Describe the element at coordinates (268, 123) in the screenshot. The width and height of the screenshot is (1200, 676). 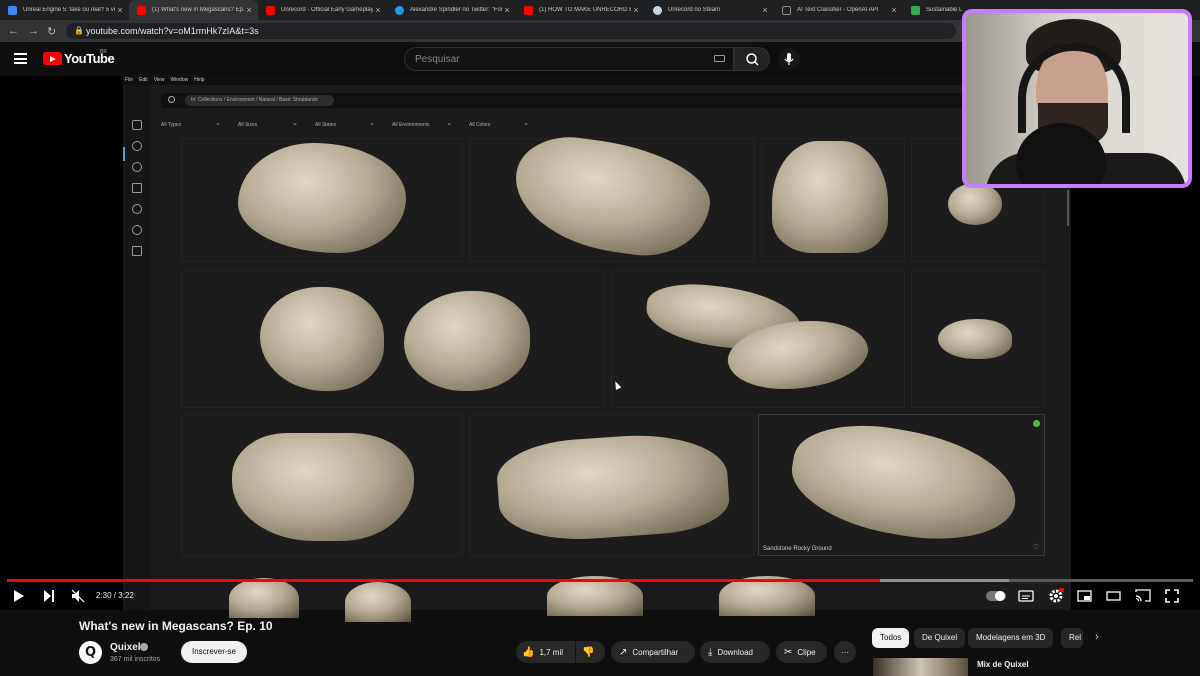
I see `filter-sizes: All Sizes` at that location.